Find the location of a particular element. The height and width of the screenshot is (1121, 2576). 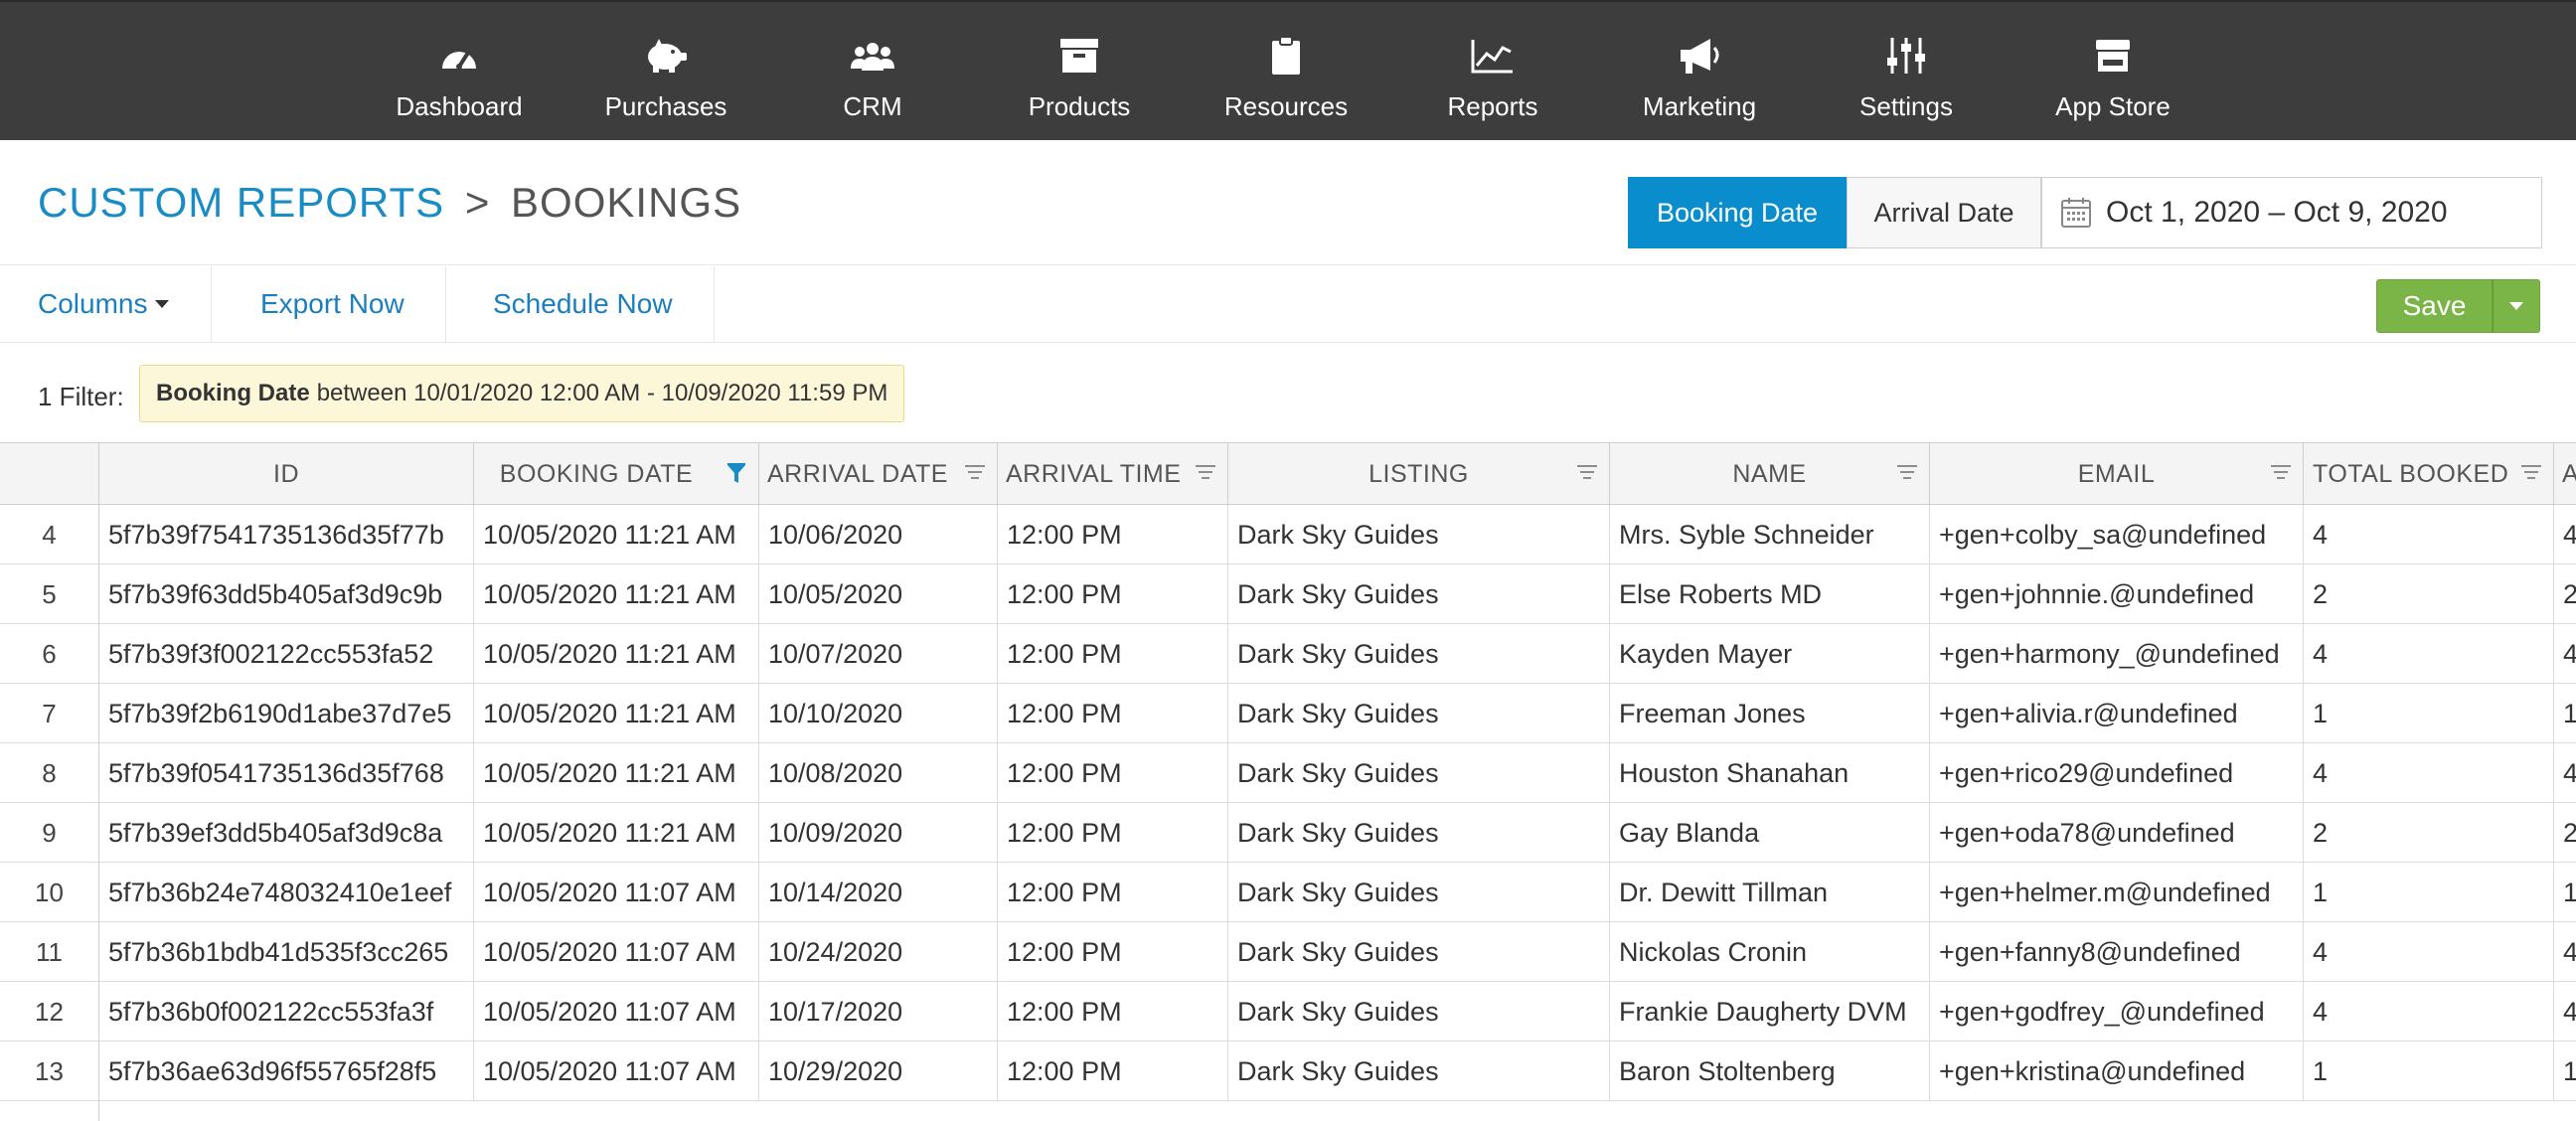

sliders-icon is located at coordinates (1906, 56).